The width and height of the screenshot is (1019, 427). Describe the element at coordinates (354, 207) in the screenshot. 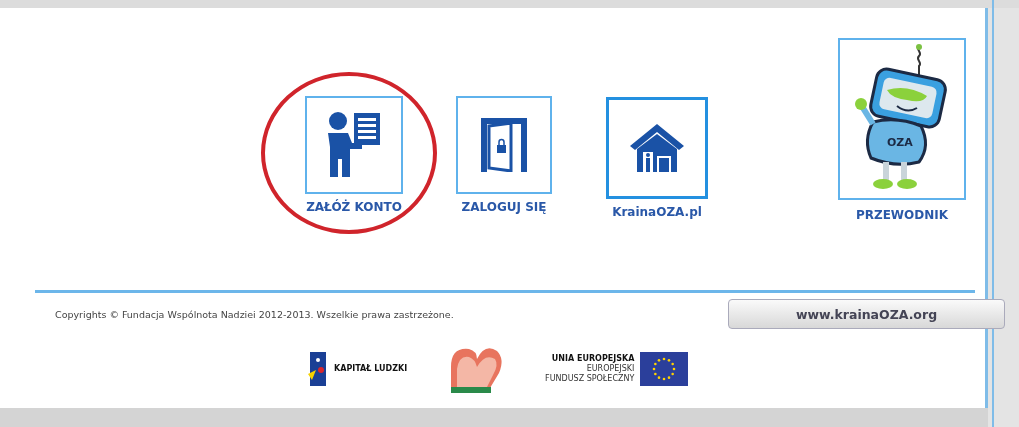

I see `tile-label: ZAŁÓŻ KONTO` at that location.